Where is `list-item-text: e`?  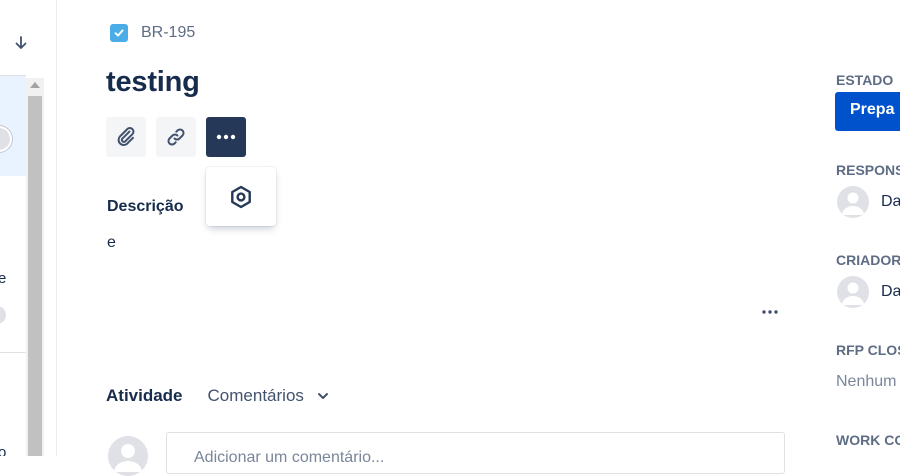 list-item-text: e is located at coordinates (3, 278).